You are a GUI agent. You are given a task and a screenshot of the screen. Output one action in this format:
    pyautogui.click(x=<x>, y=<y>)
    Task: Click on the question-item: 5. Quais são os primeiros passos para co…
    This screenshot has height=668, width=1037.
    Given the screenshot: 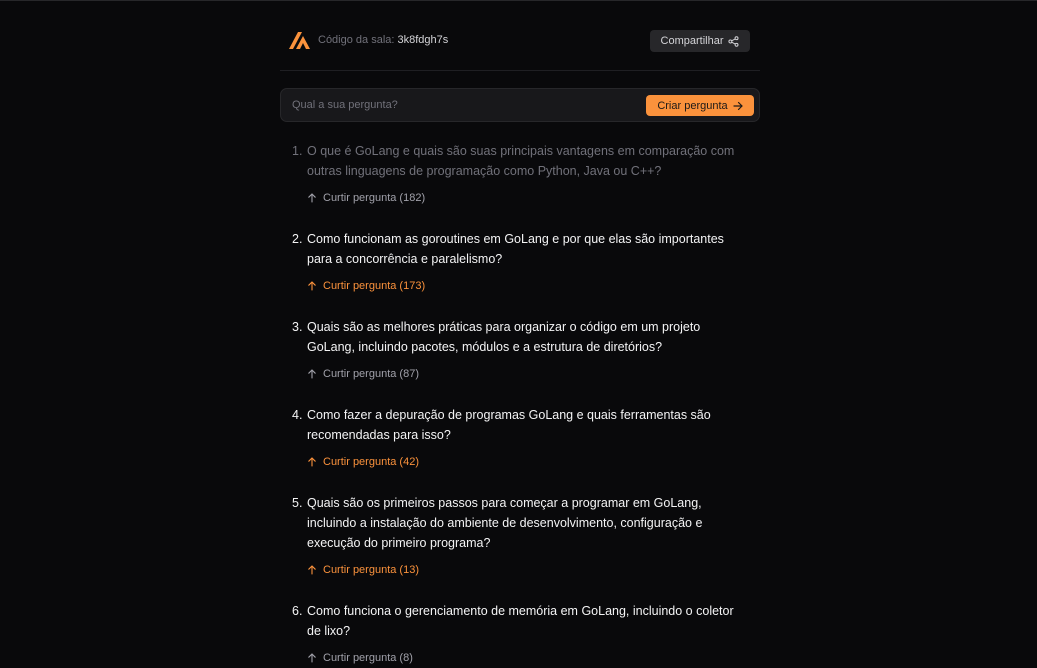 What is the action you would take?
    pyautogui.click(x=521, y=536)
    